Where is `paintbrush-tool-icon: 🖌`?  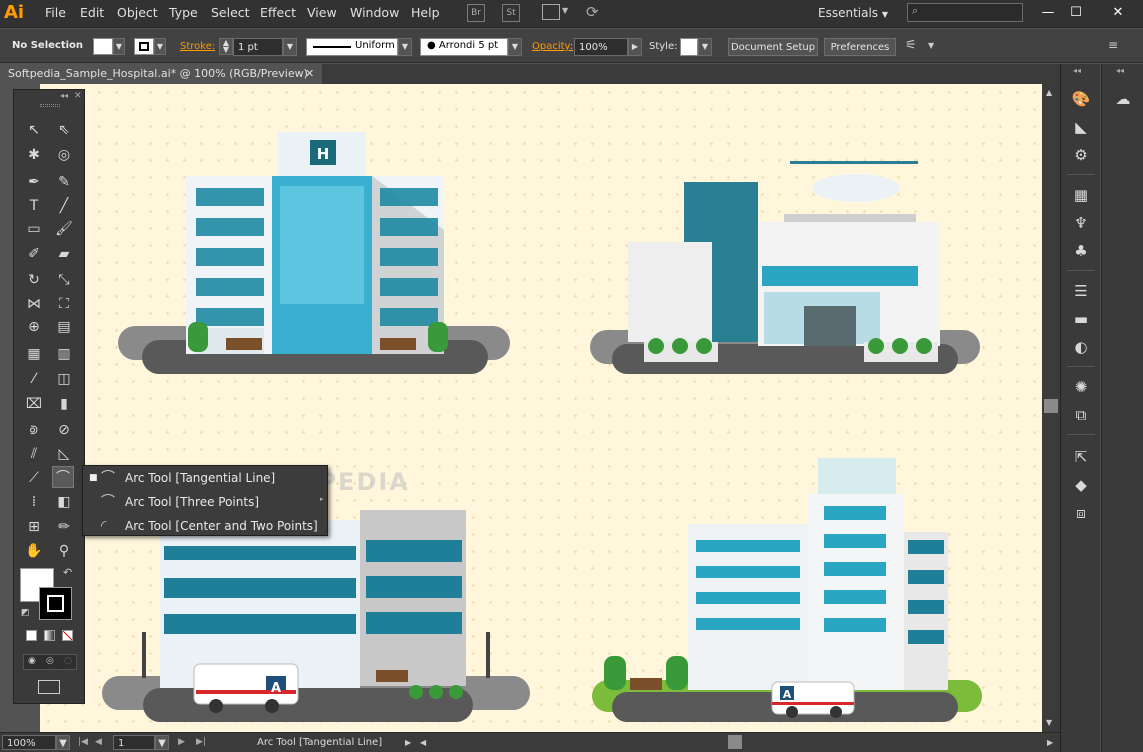 paintbrush-tool-icon: 🖌 is located at coordinates (64, 229).